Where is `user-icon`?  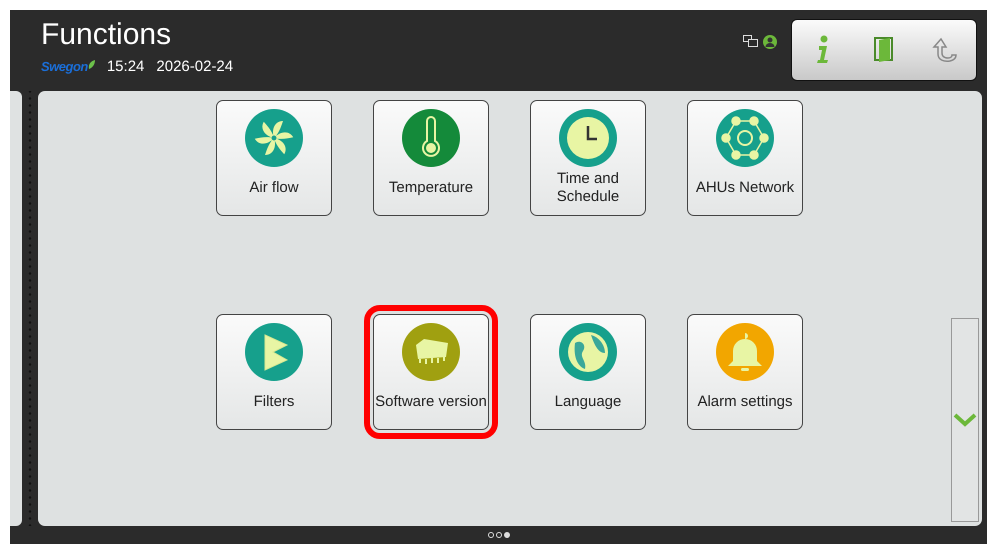
user-icon is located at coordinates (770, 42).